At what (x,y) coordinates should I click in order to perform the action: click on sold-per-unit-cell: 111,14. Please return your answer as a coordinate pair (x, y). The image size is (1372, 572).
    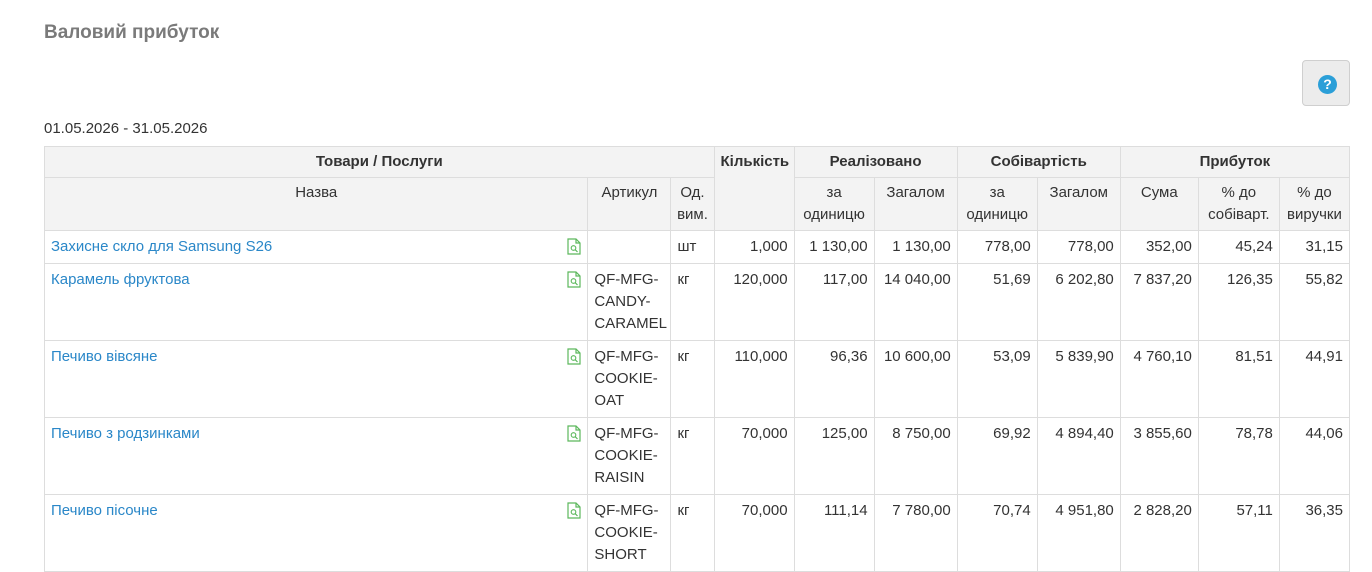
    Looking at the image, I should click on (834, 533).